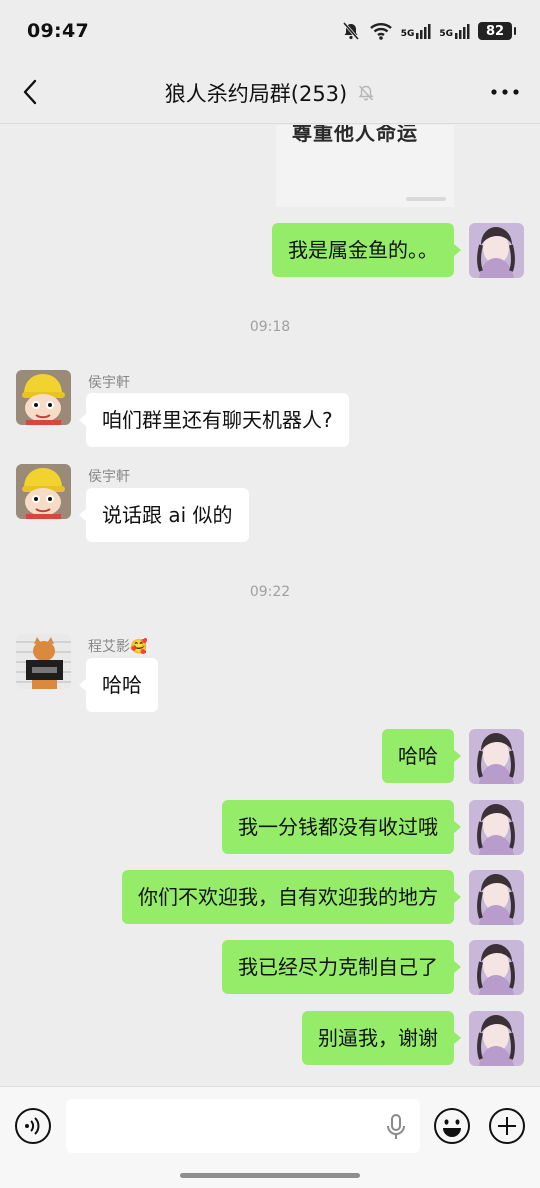  What do you see at coordinates (396, 1127) in the screenshot?
I see `microphone-icon` at bounding box center [396, 1127].